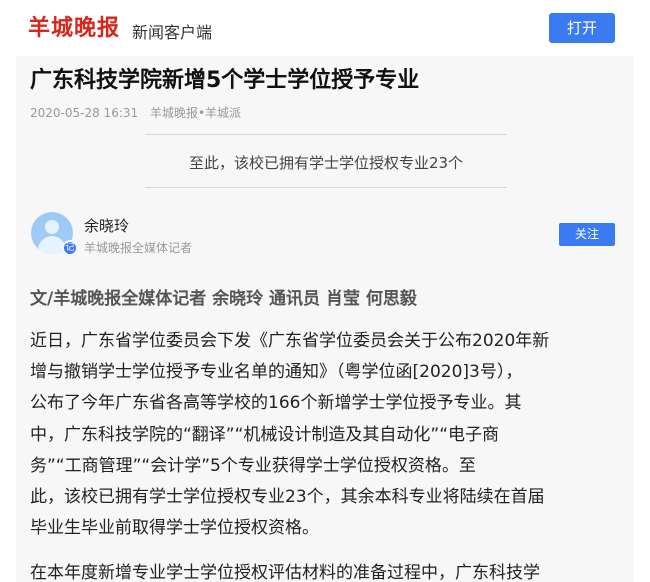 This screenshot has height=582, width=650. Describe the element at coordinates (172, 32) in the screenshot. I see `app-name: 新闻客户端` at that location.